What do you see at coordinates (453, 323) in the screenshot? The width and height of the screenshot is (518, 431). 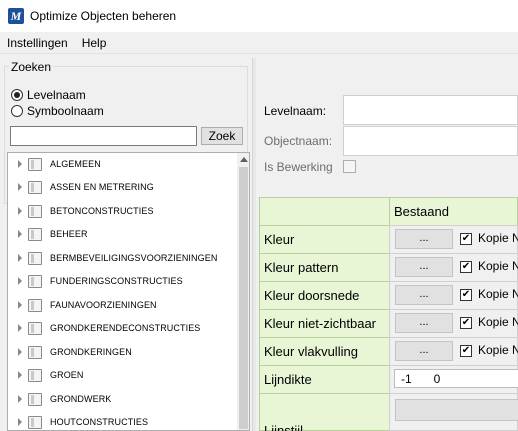 I see `kleur-niet-zichtbaar-cell: ... ✔ Kopie N` at bounding box center [453, 323].